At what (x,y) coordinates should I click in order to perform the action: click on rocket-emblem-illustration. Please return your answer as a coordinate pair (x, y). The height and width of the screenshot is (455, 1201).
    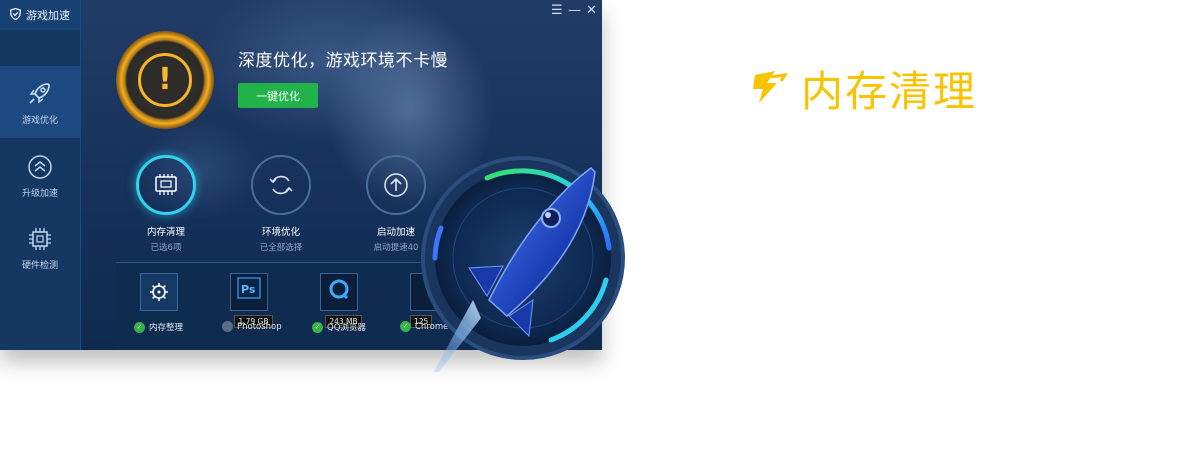
    Looking at the image, I should click on (522, 272).